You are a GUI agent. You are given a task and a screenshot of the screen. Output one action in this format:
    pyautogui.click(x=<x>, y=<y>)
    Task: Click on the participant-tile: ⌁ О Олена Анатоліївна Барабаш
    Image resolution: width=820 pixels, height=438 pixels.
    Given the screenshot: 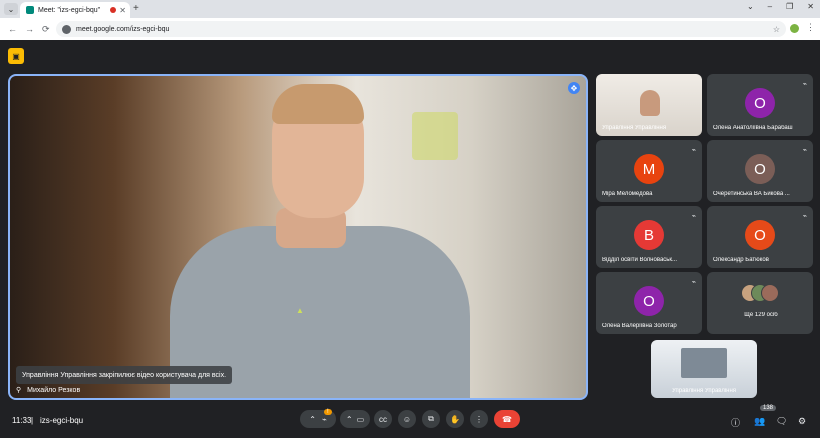 What is the action you would take?
    pyautogui.click(x=760, y=105)
    